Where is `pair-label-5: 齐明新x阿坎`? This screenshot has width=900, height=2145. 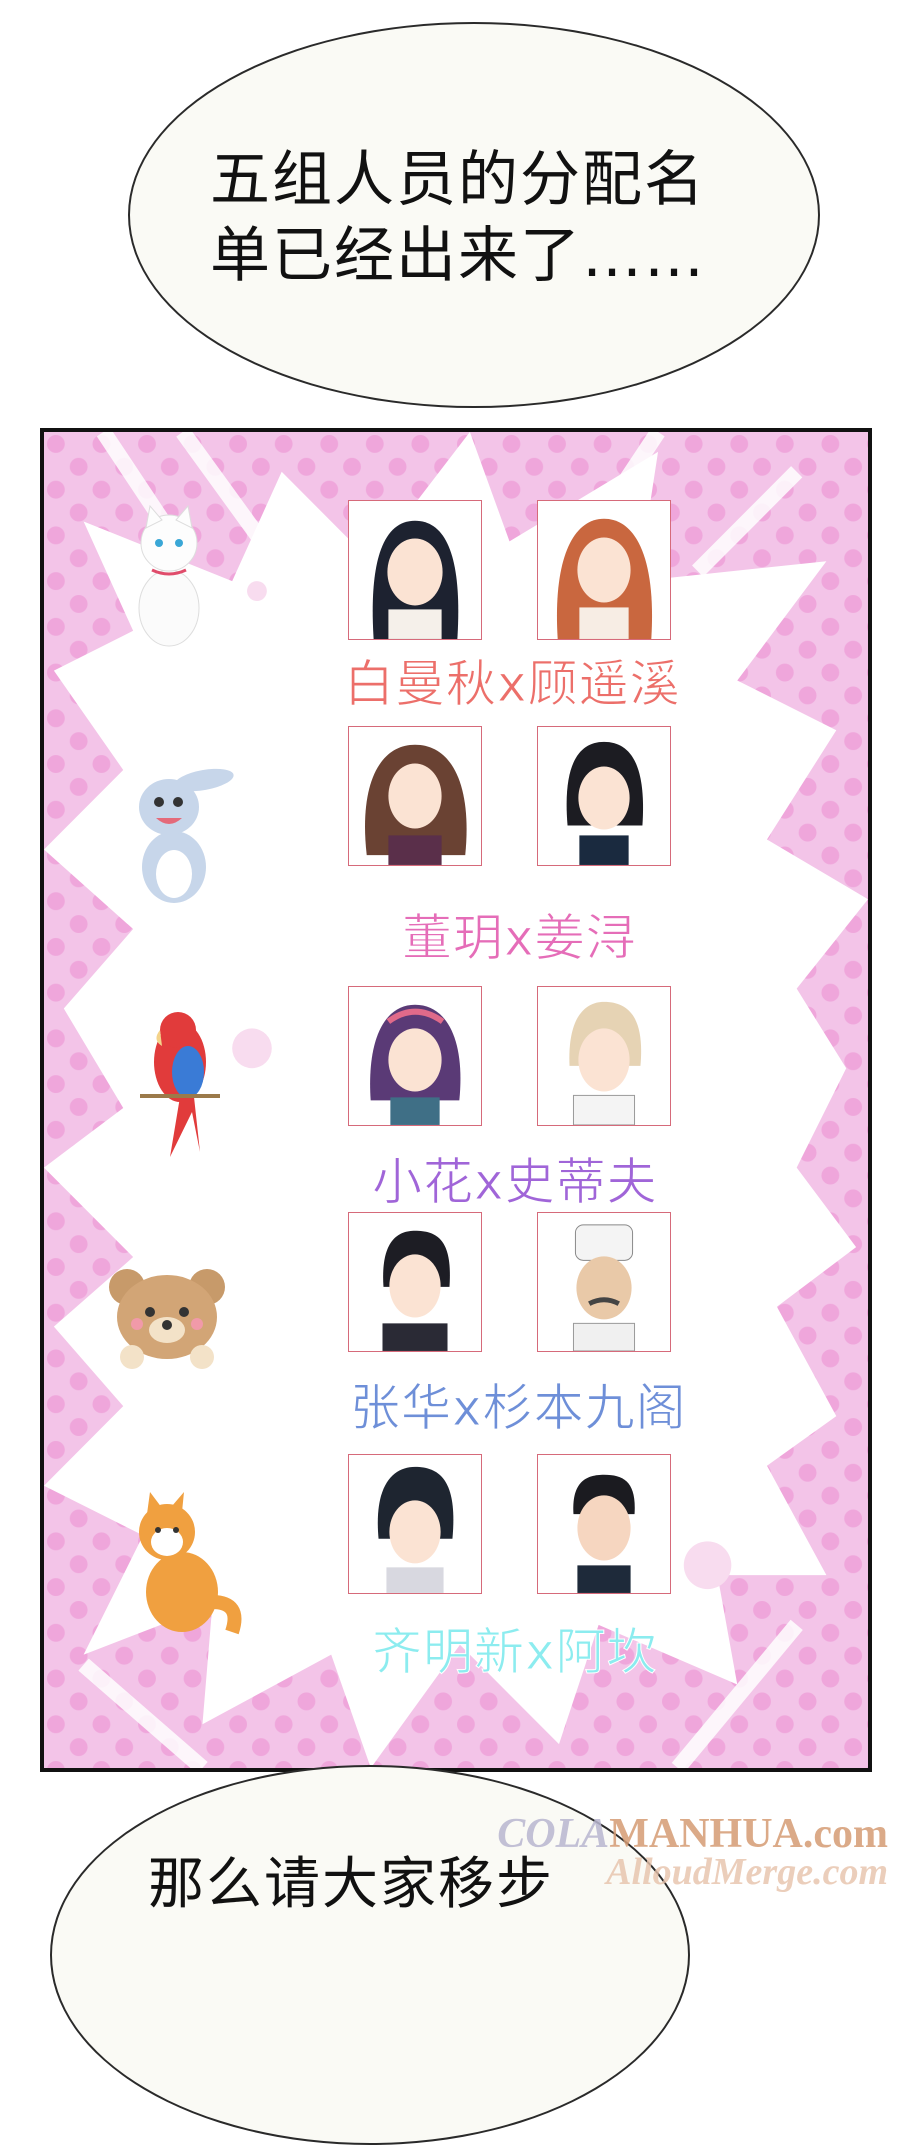
pair-label-5: 齐明新x阿坎 is located at coordinates (515, 1652).